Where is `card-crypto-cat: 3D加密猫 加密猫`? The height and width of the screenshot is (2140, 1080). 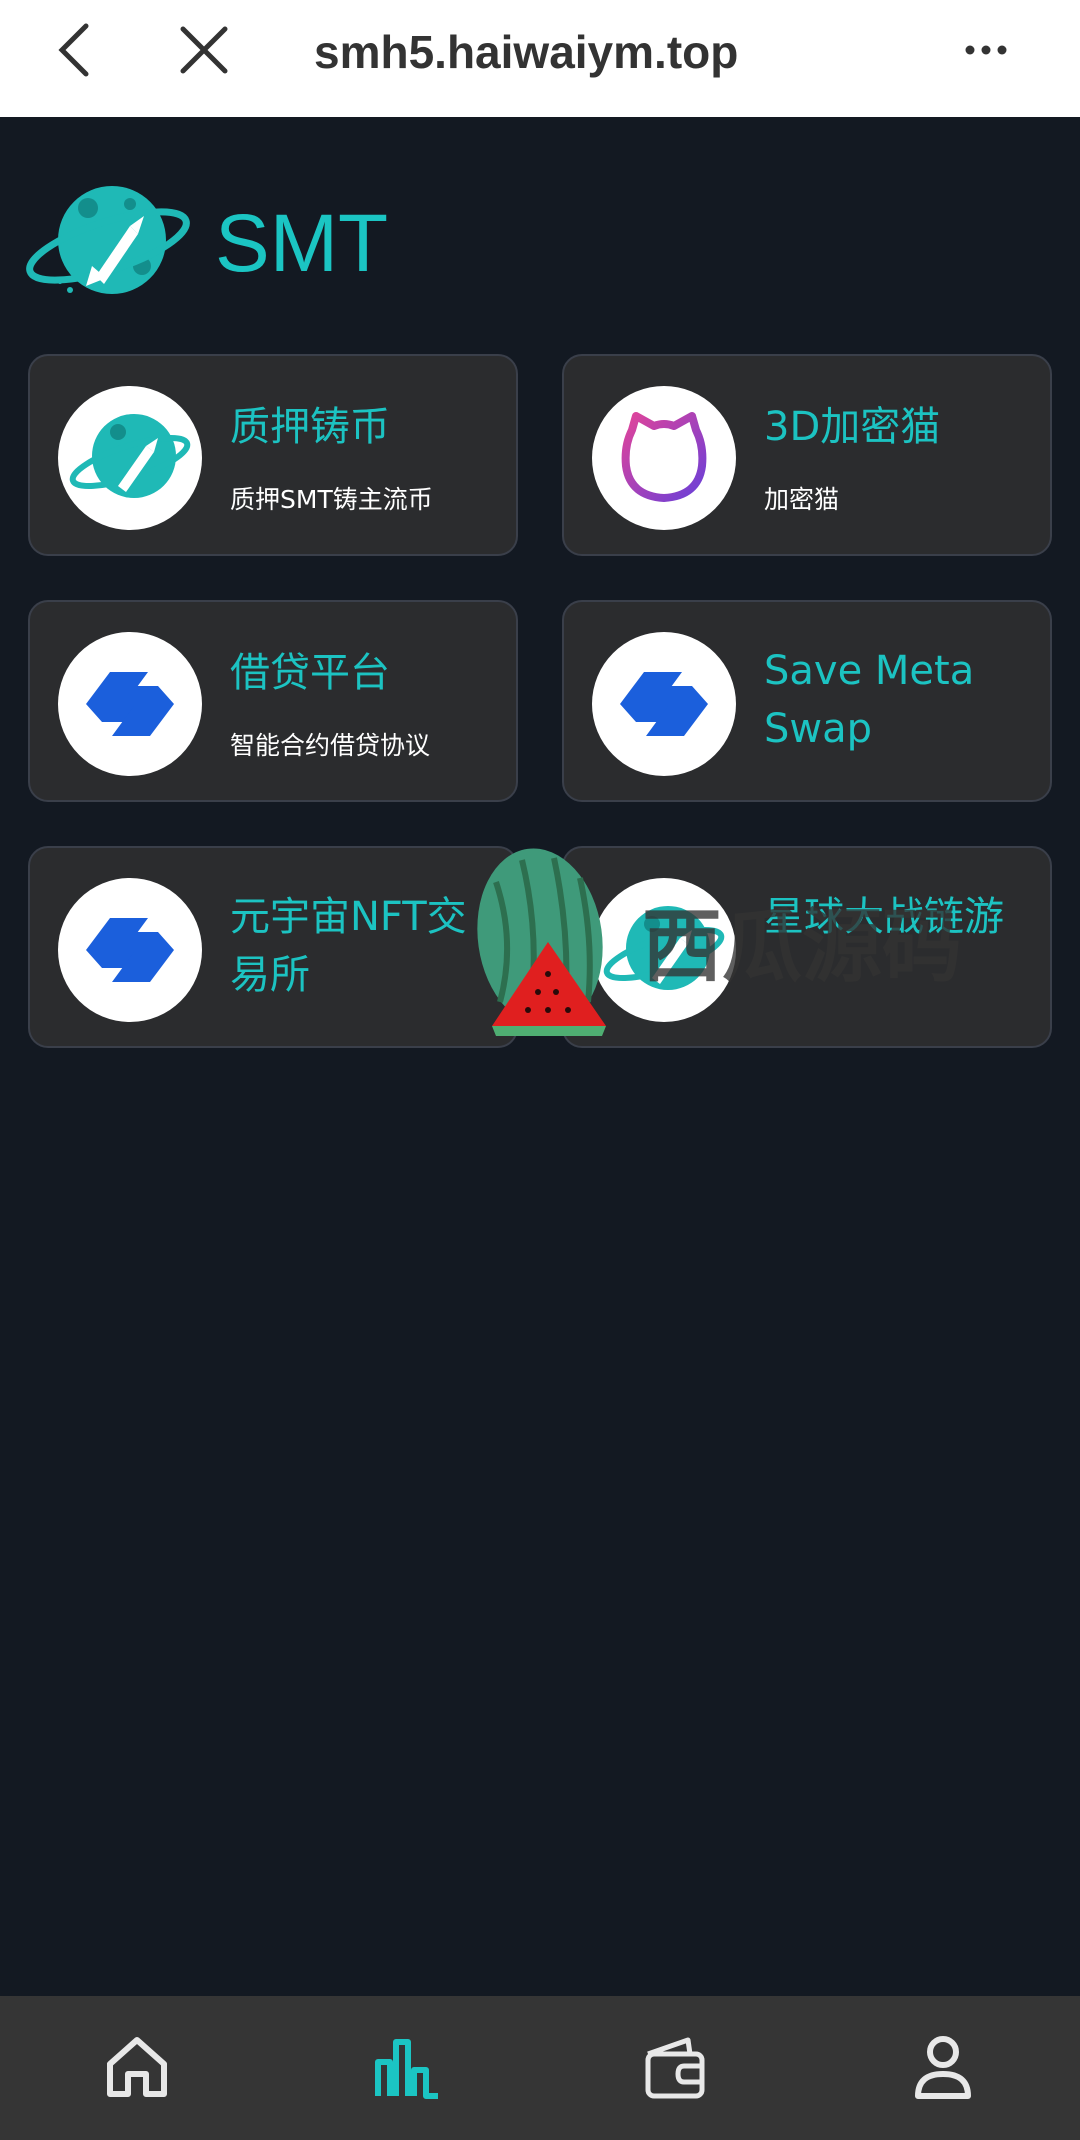
card-crypto-cat: 3D加密猫 加密猫 is located at coordinates (807, 455).